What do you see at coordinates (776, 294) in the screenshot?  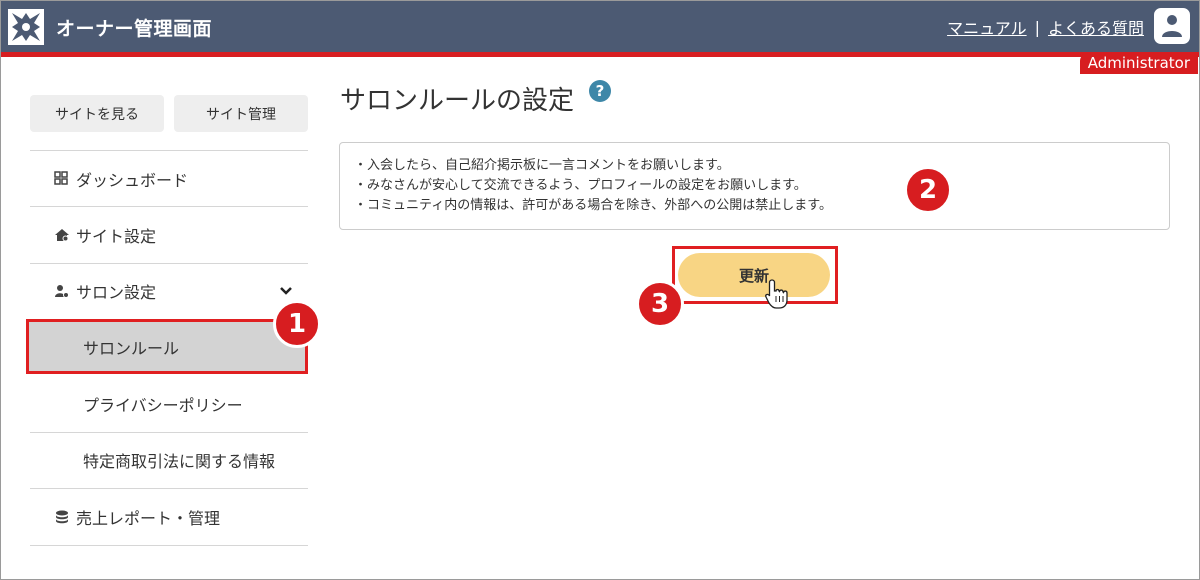 I see `hand-pointer-icon` at bounding box center [776, 294].